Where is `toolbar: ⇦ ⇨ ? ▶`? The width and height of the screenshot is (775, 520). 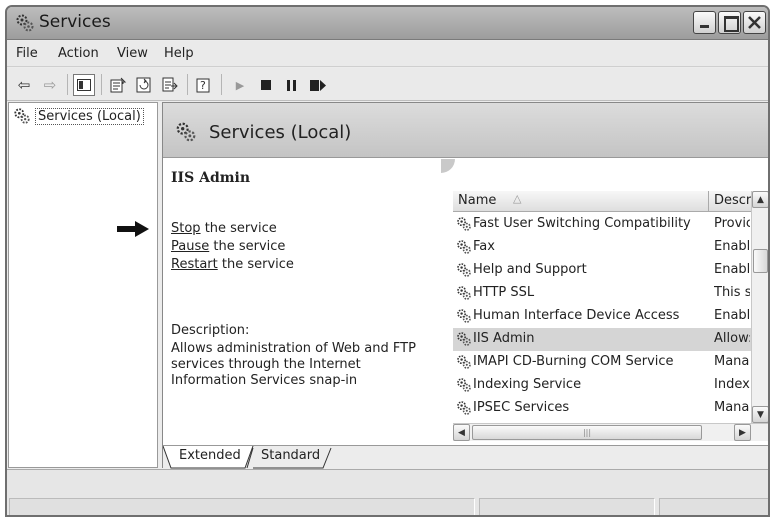
toolbar: ⇦ ⇨ ? ▶ is located at coordinates (387, 84).